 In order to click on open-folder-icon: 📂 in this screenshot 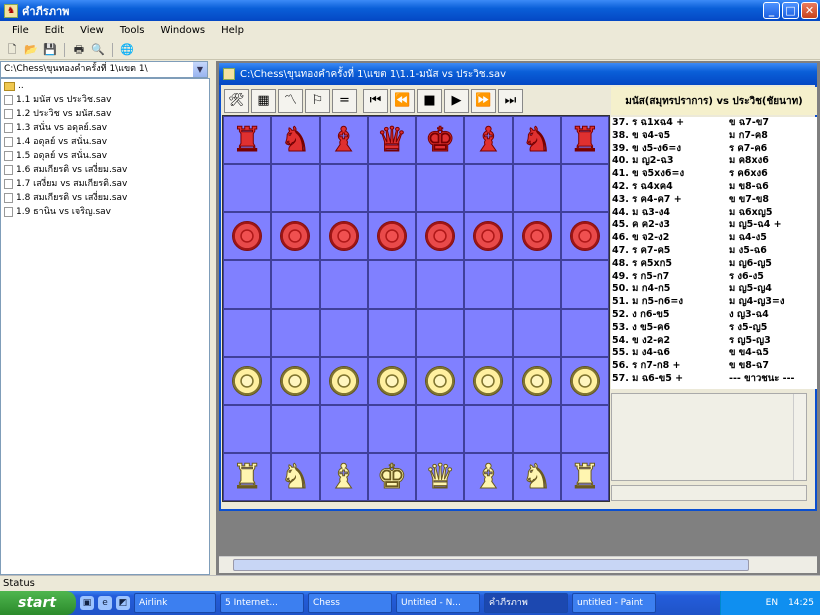, I will do `click(31, 50)`.